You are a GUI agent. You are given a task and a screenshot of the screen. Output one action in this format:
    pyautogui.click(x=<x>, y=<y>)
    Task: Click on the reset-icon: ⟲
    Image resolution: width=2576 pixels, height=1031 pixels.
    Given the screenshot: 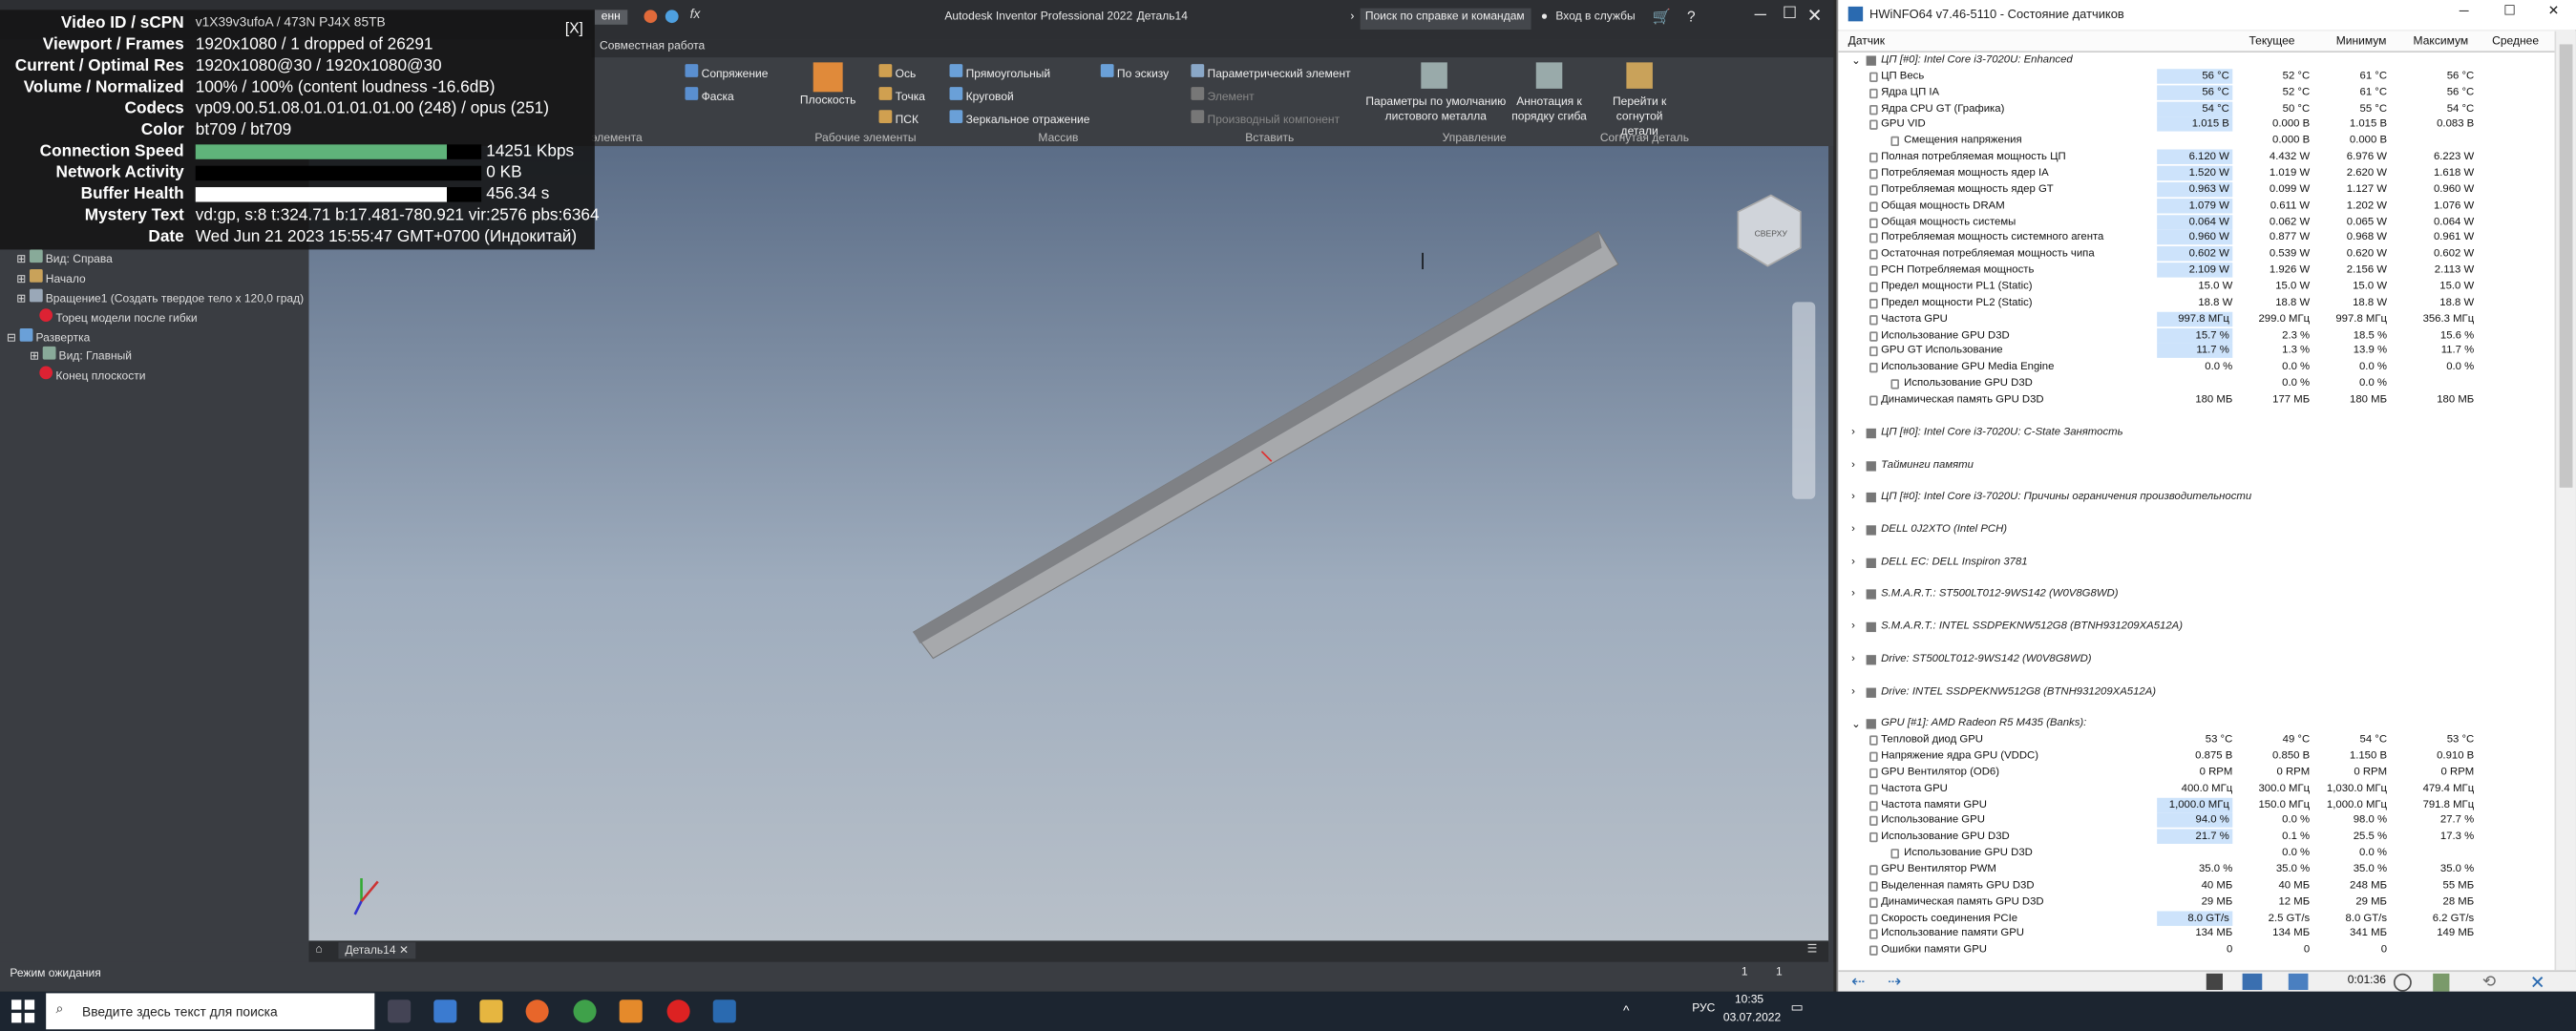 What is the action you would take?
    pyautogui.click(x=2489, y=983)
    